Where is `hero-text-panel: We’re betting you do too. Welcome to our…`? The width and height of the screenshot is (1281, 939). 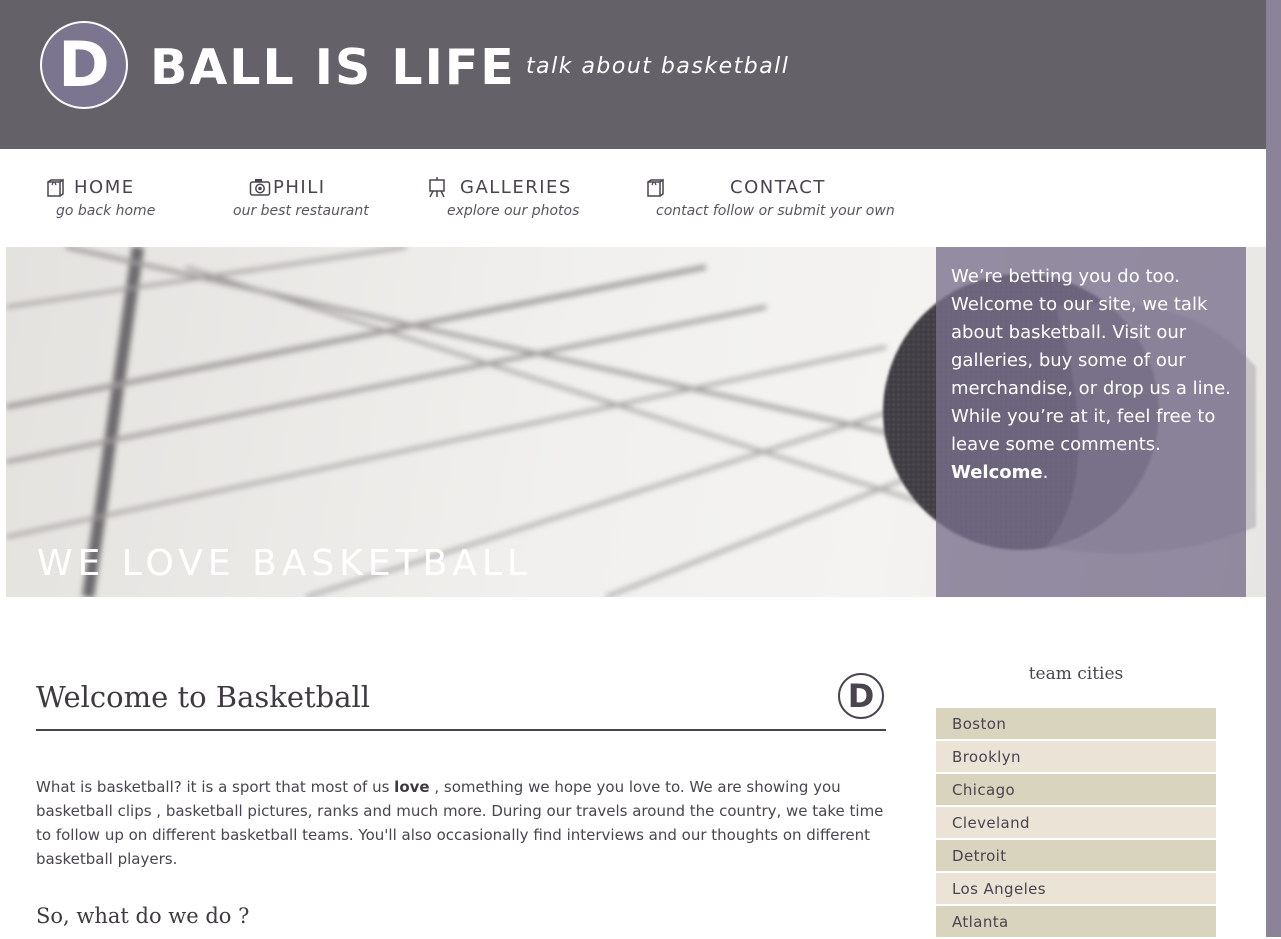
hero-text-panel: We’re betting you do too. Welcome to our… is located at coordinates (1091, 422).